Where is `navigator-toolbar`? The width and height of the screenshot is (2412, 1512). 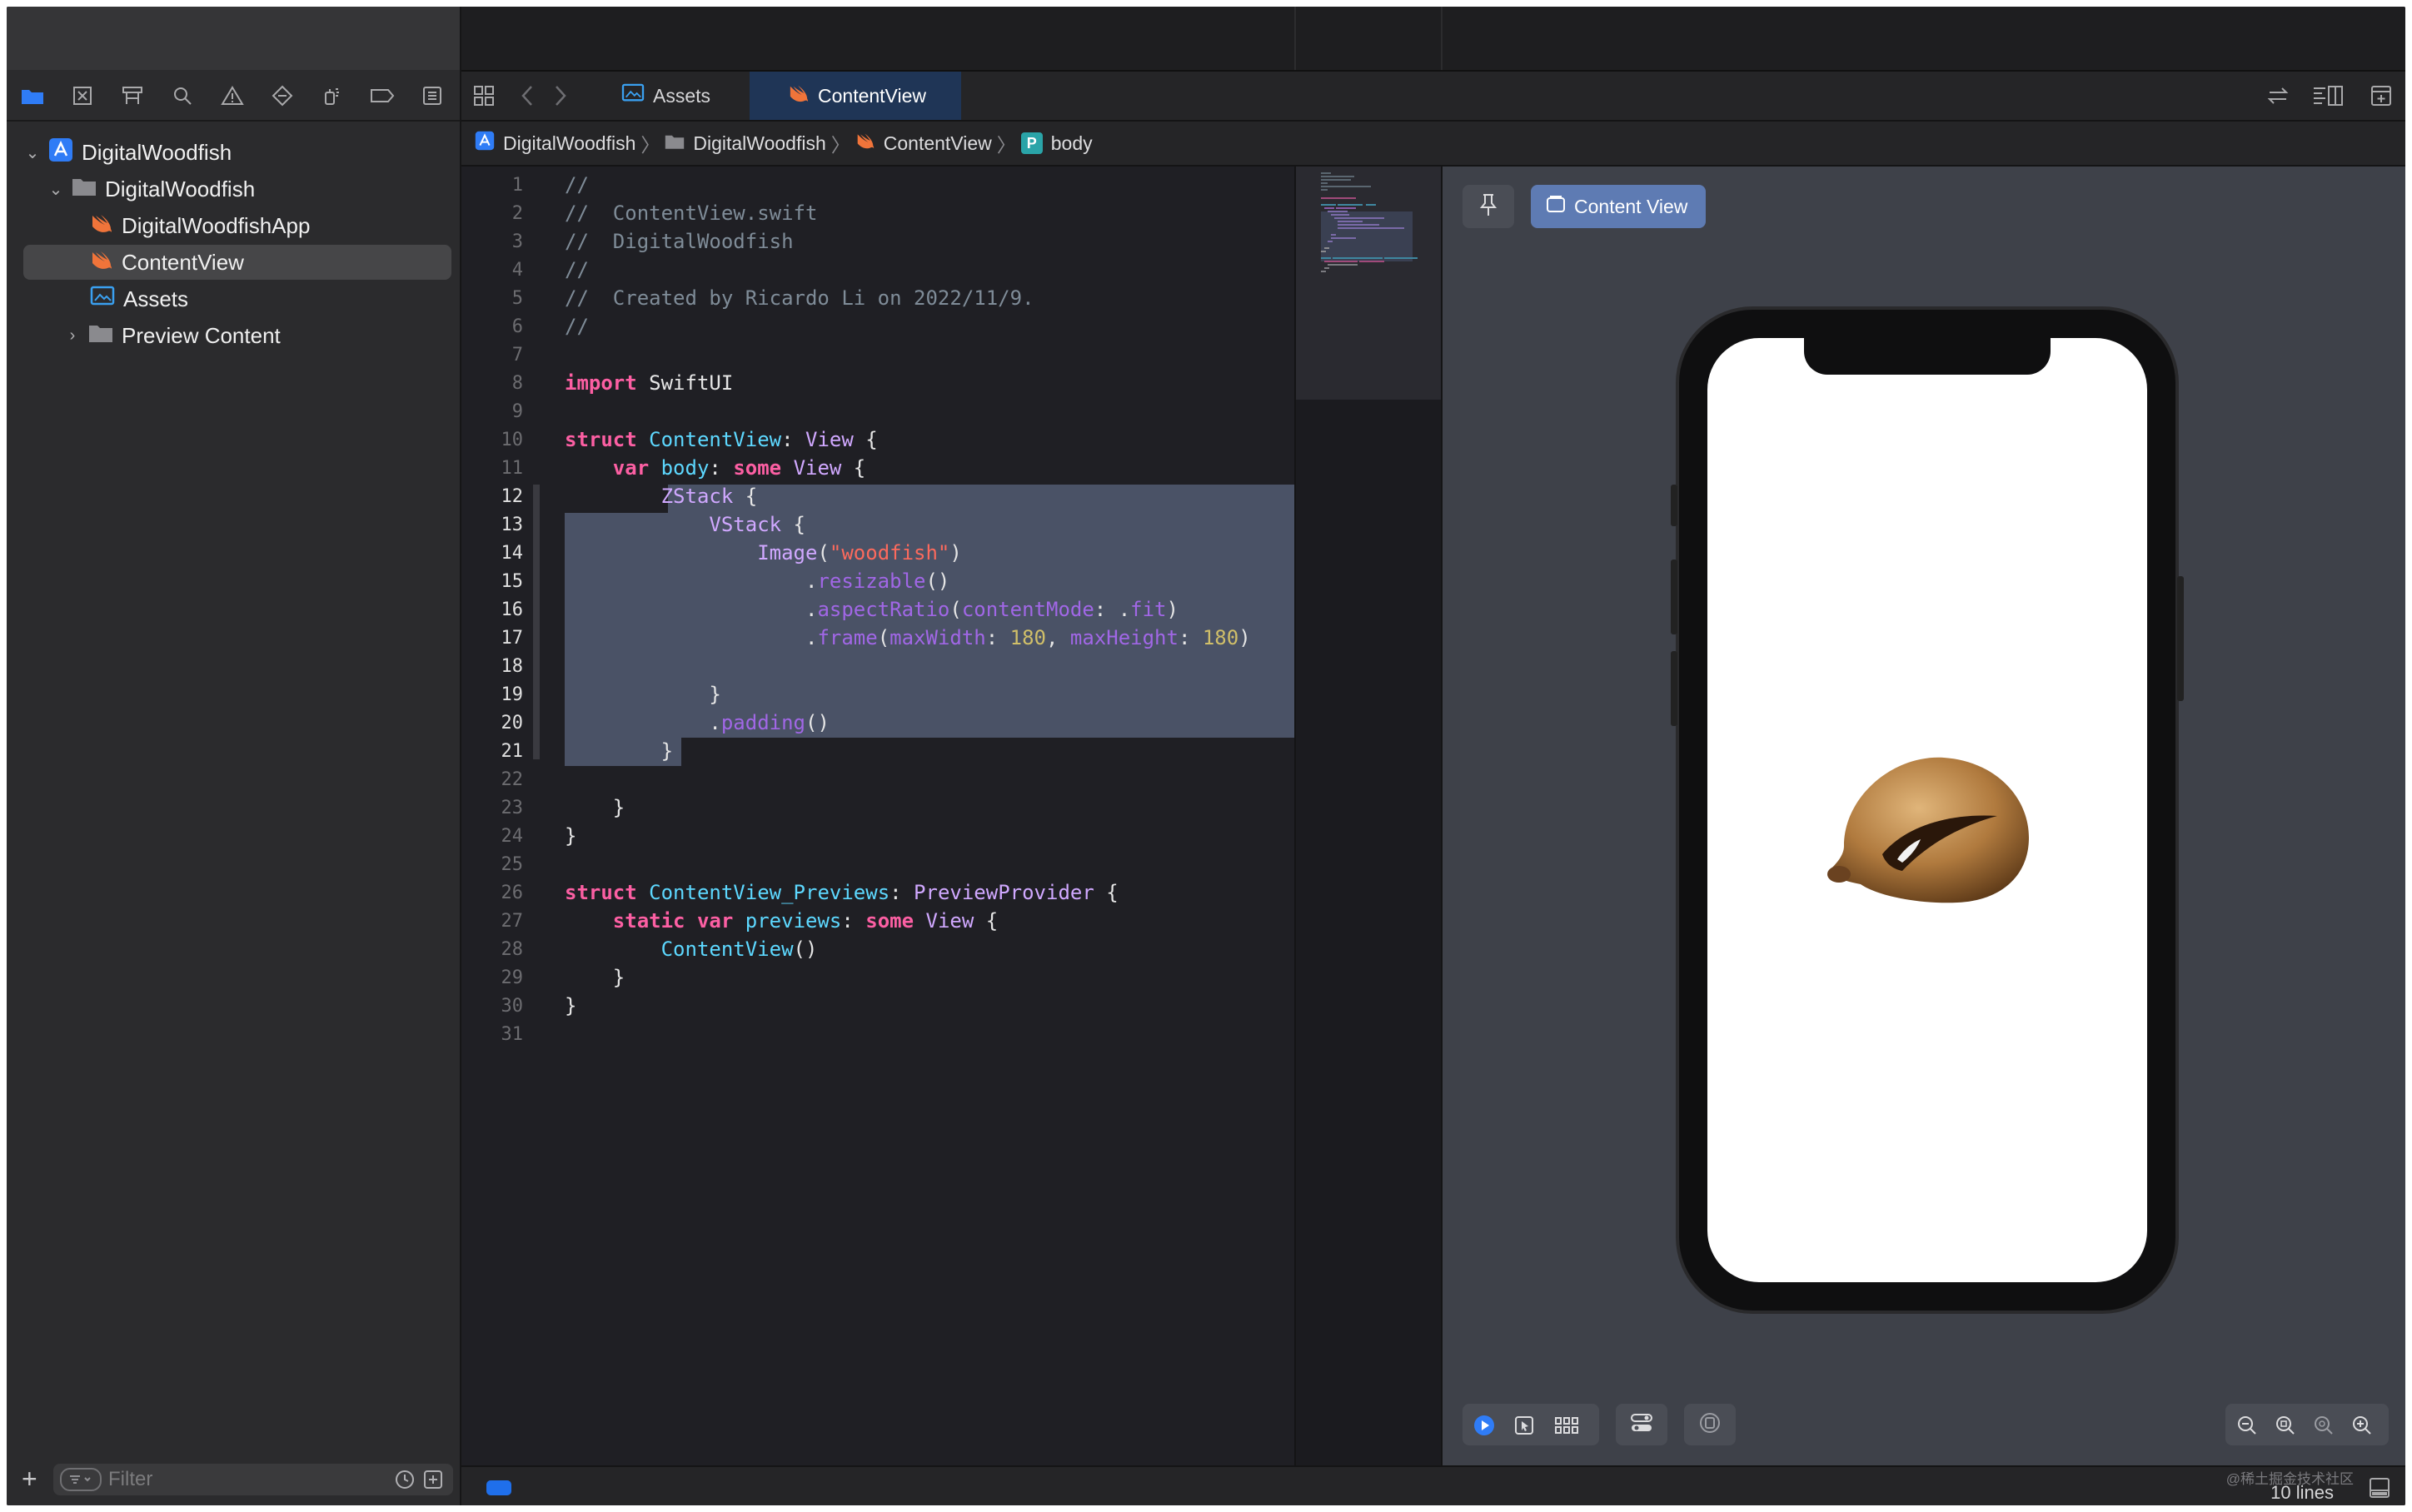 navigator-toolbar is located at coordinates (234, 96).